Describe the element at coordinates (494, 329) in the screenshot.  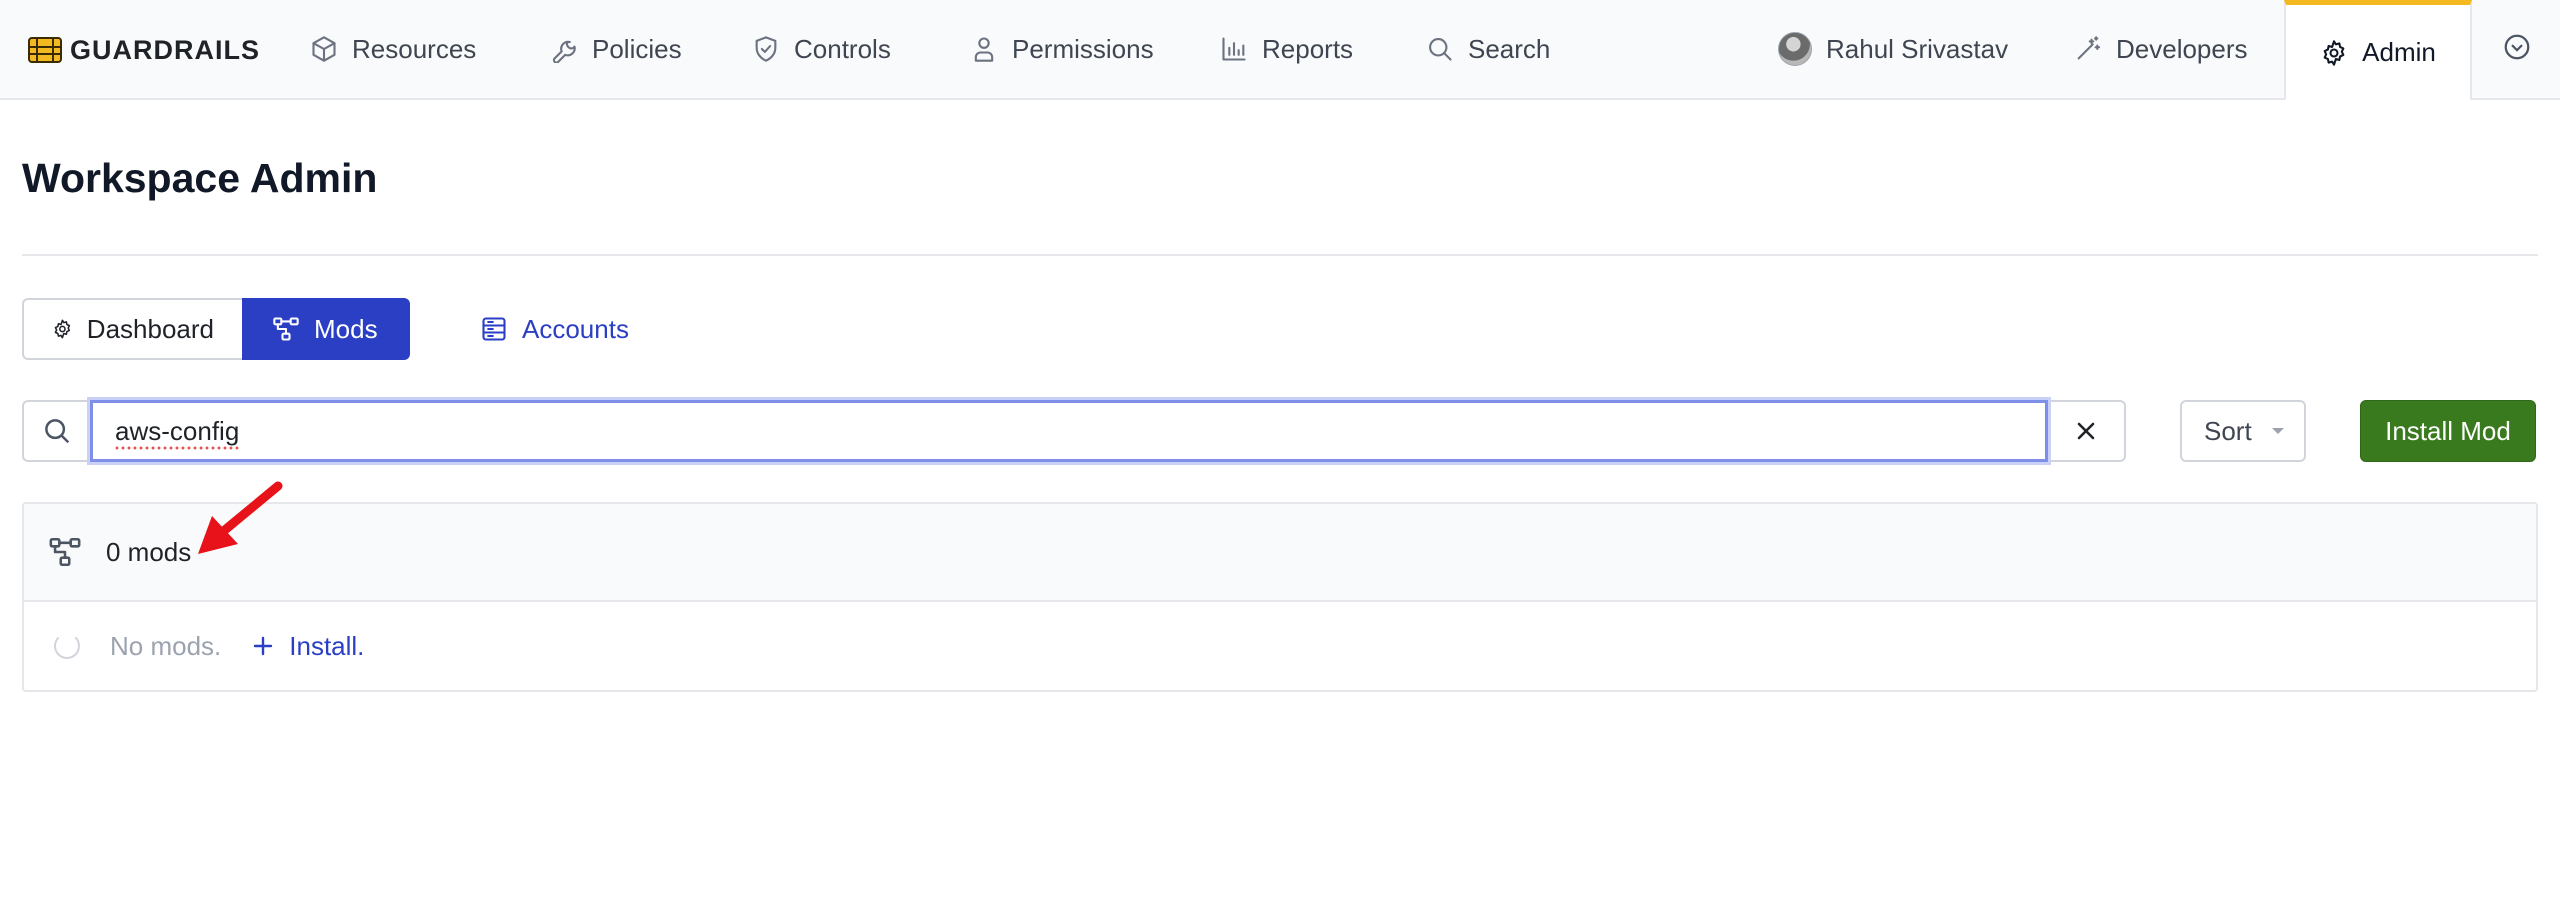
I see `accounts-icon` at that location.